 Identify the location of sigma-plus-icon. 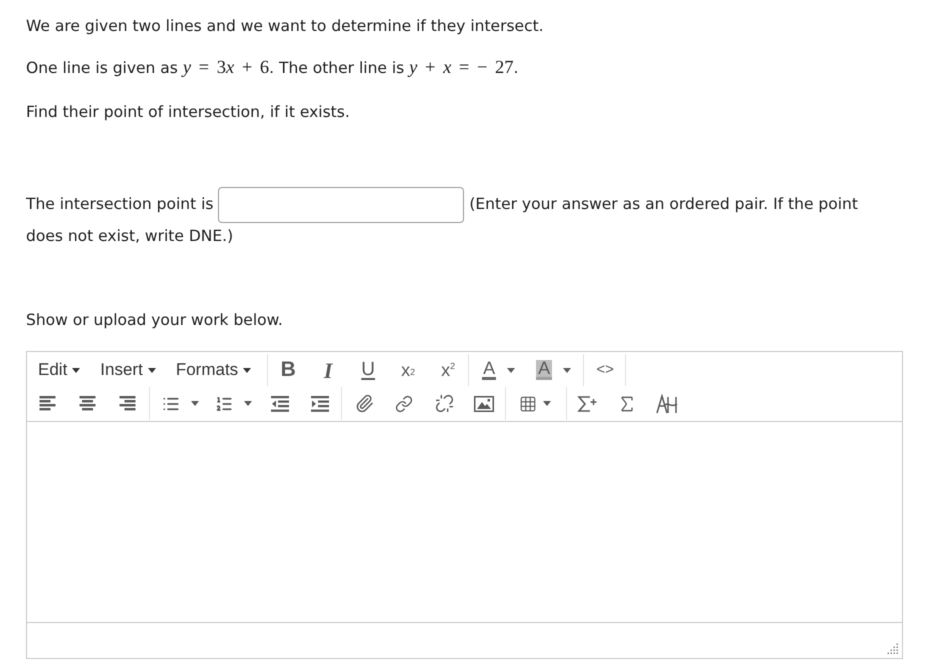
(587, 403).